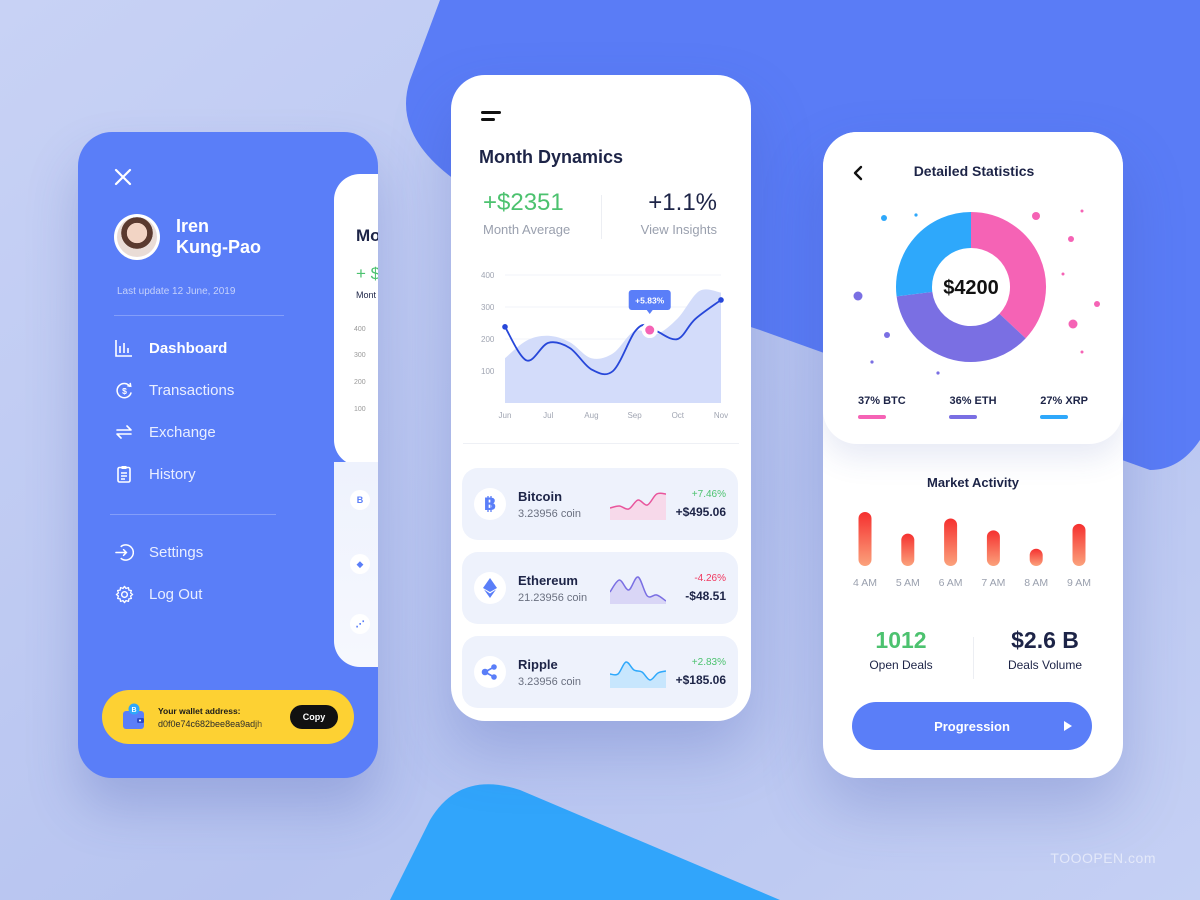  What do you see at coordinates (708, 494) in the screenshot?
I see `coin-change: +7.46%` at bounding box center [708, 494].